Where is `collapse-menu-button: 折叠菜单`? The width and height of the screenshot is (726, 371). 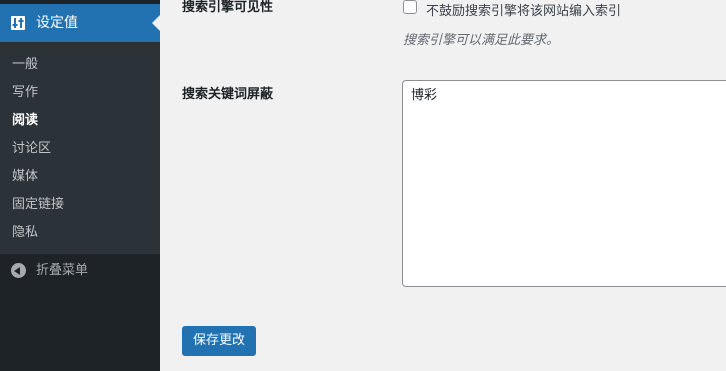
collapse-menu-button: 折叠菜单 is located at coordinates (80, 271).